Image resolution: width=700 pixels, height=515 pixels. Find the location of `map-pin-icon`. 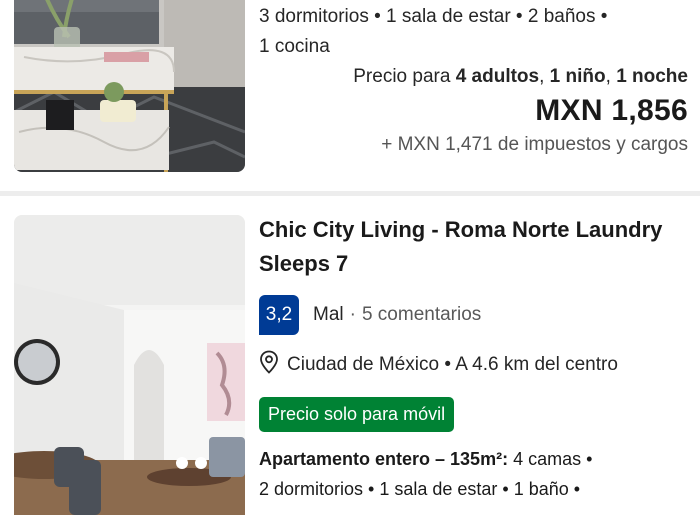

map-pin-icon is located at coordinates (273, 365).